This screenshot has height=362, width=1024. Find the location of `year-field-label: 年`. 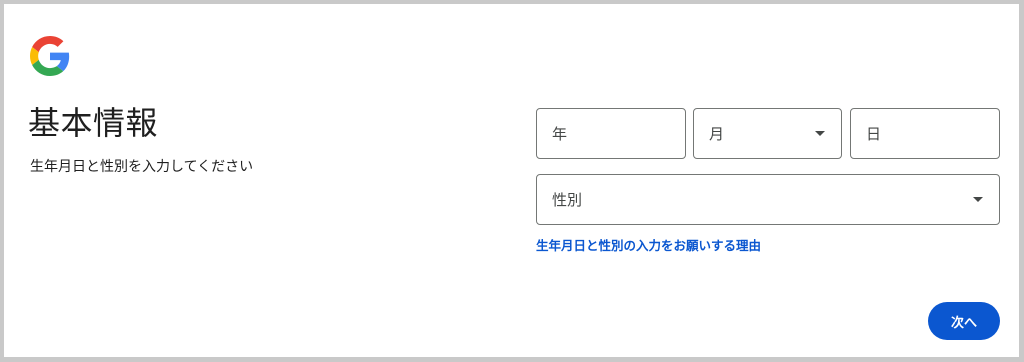

year-field-label: 年 is located at coordinates (560, 134).